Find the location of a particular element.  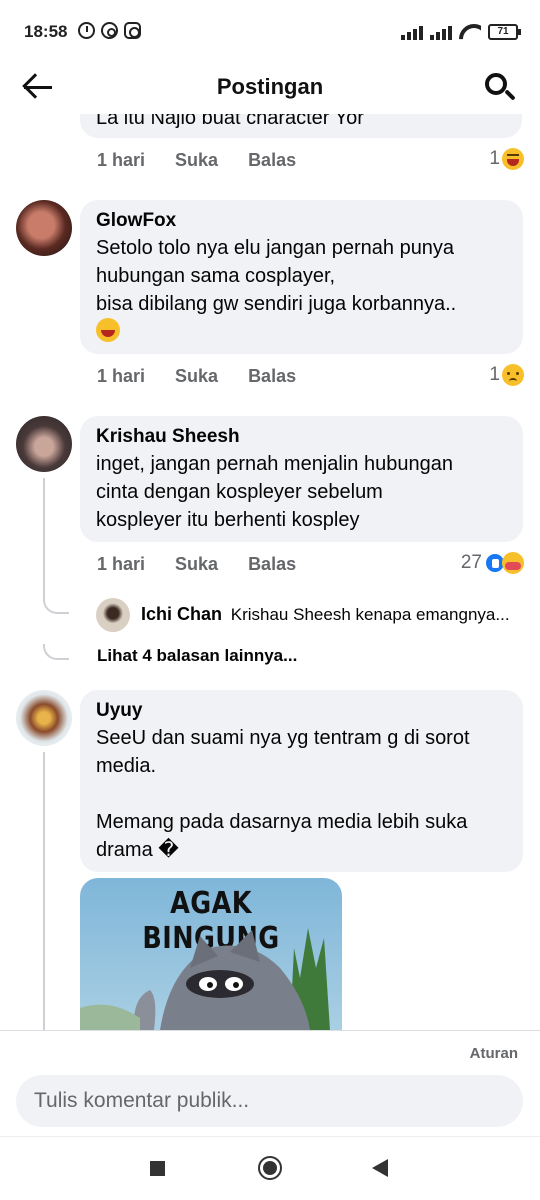

status-time: 18:58 is located at coordinates (46, 31).